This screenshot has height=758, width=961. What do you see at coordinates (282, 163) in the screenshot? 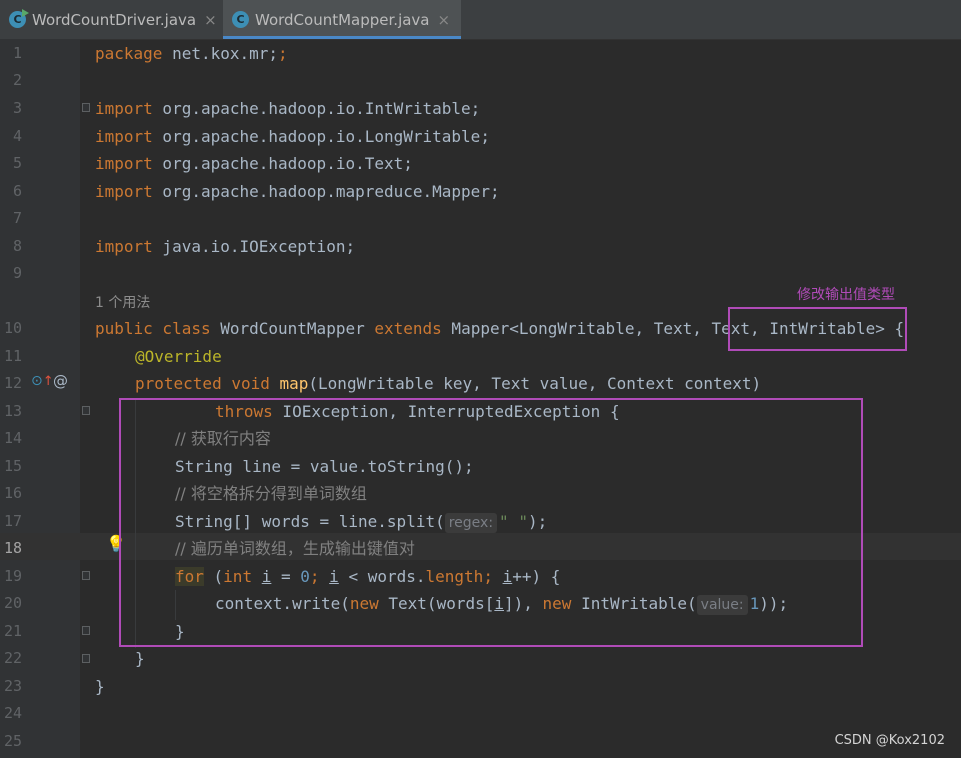
I see `token: org.apache.hadoop.io.Text;` at bounding box center [282, 163].